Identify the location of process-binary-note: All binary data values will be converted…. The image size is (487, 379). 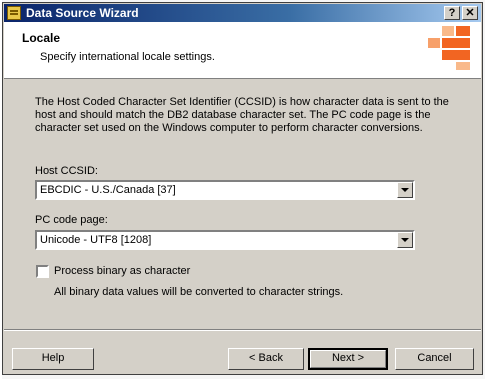
(199, 292).